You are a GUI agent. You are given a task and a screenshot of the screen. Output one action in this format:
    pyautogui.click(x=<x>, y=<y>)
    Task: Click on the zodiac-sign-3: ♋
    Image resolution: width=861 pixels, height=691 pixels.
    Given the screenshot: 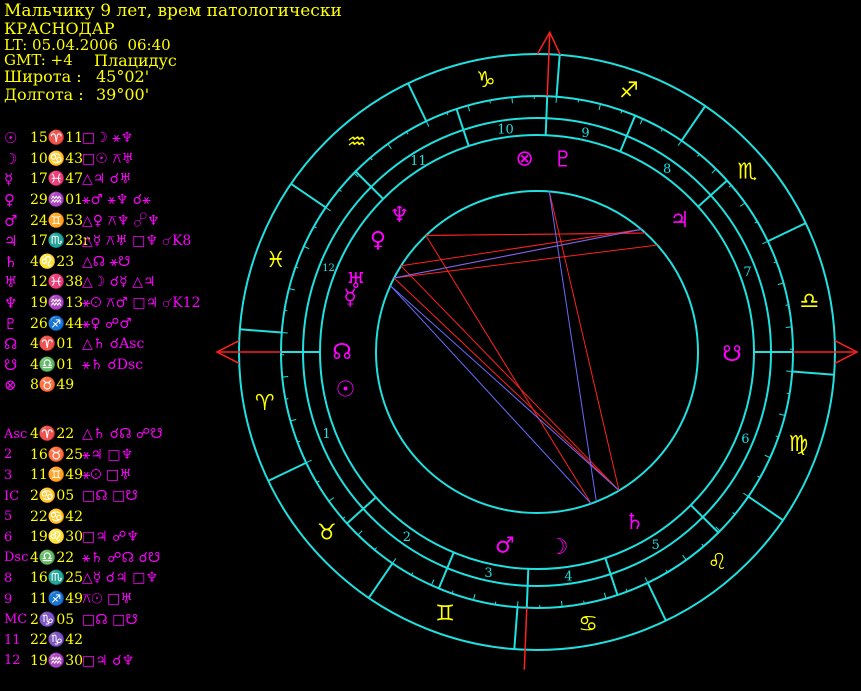 What is the action you would take?
    pyautogui.click(x=588, y=624)
    